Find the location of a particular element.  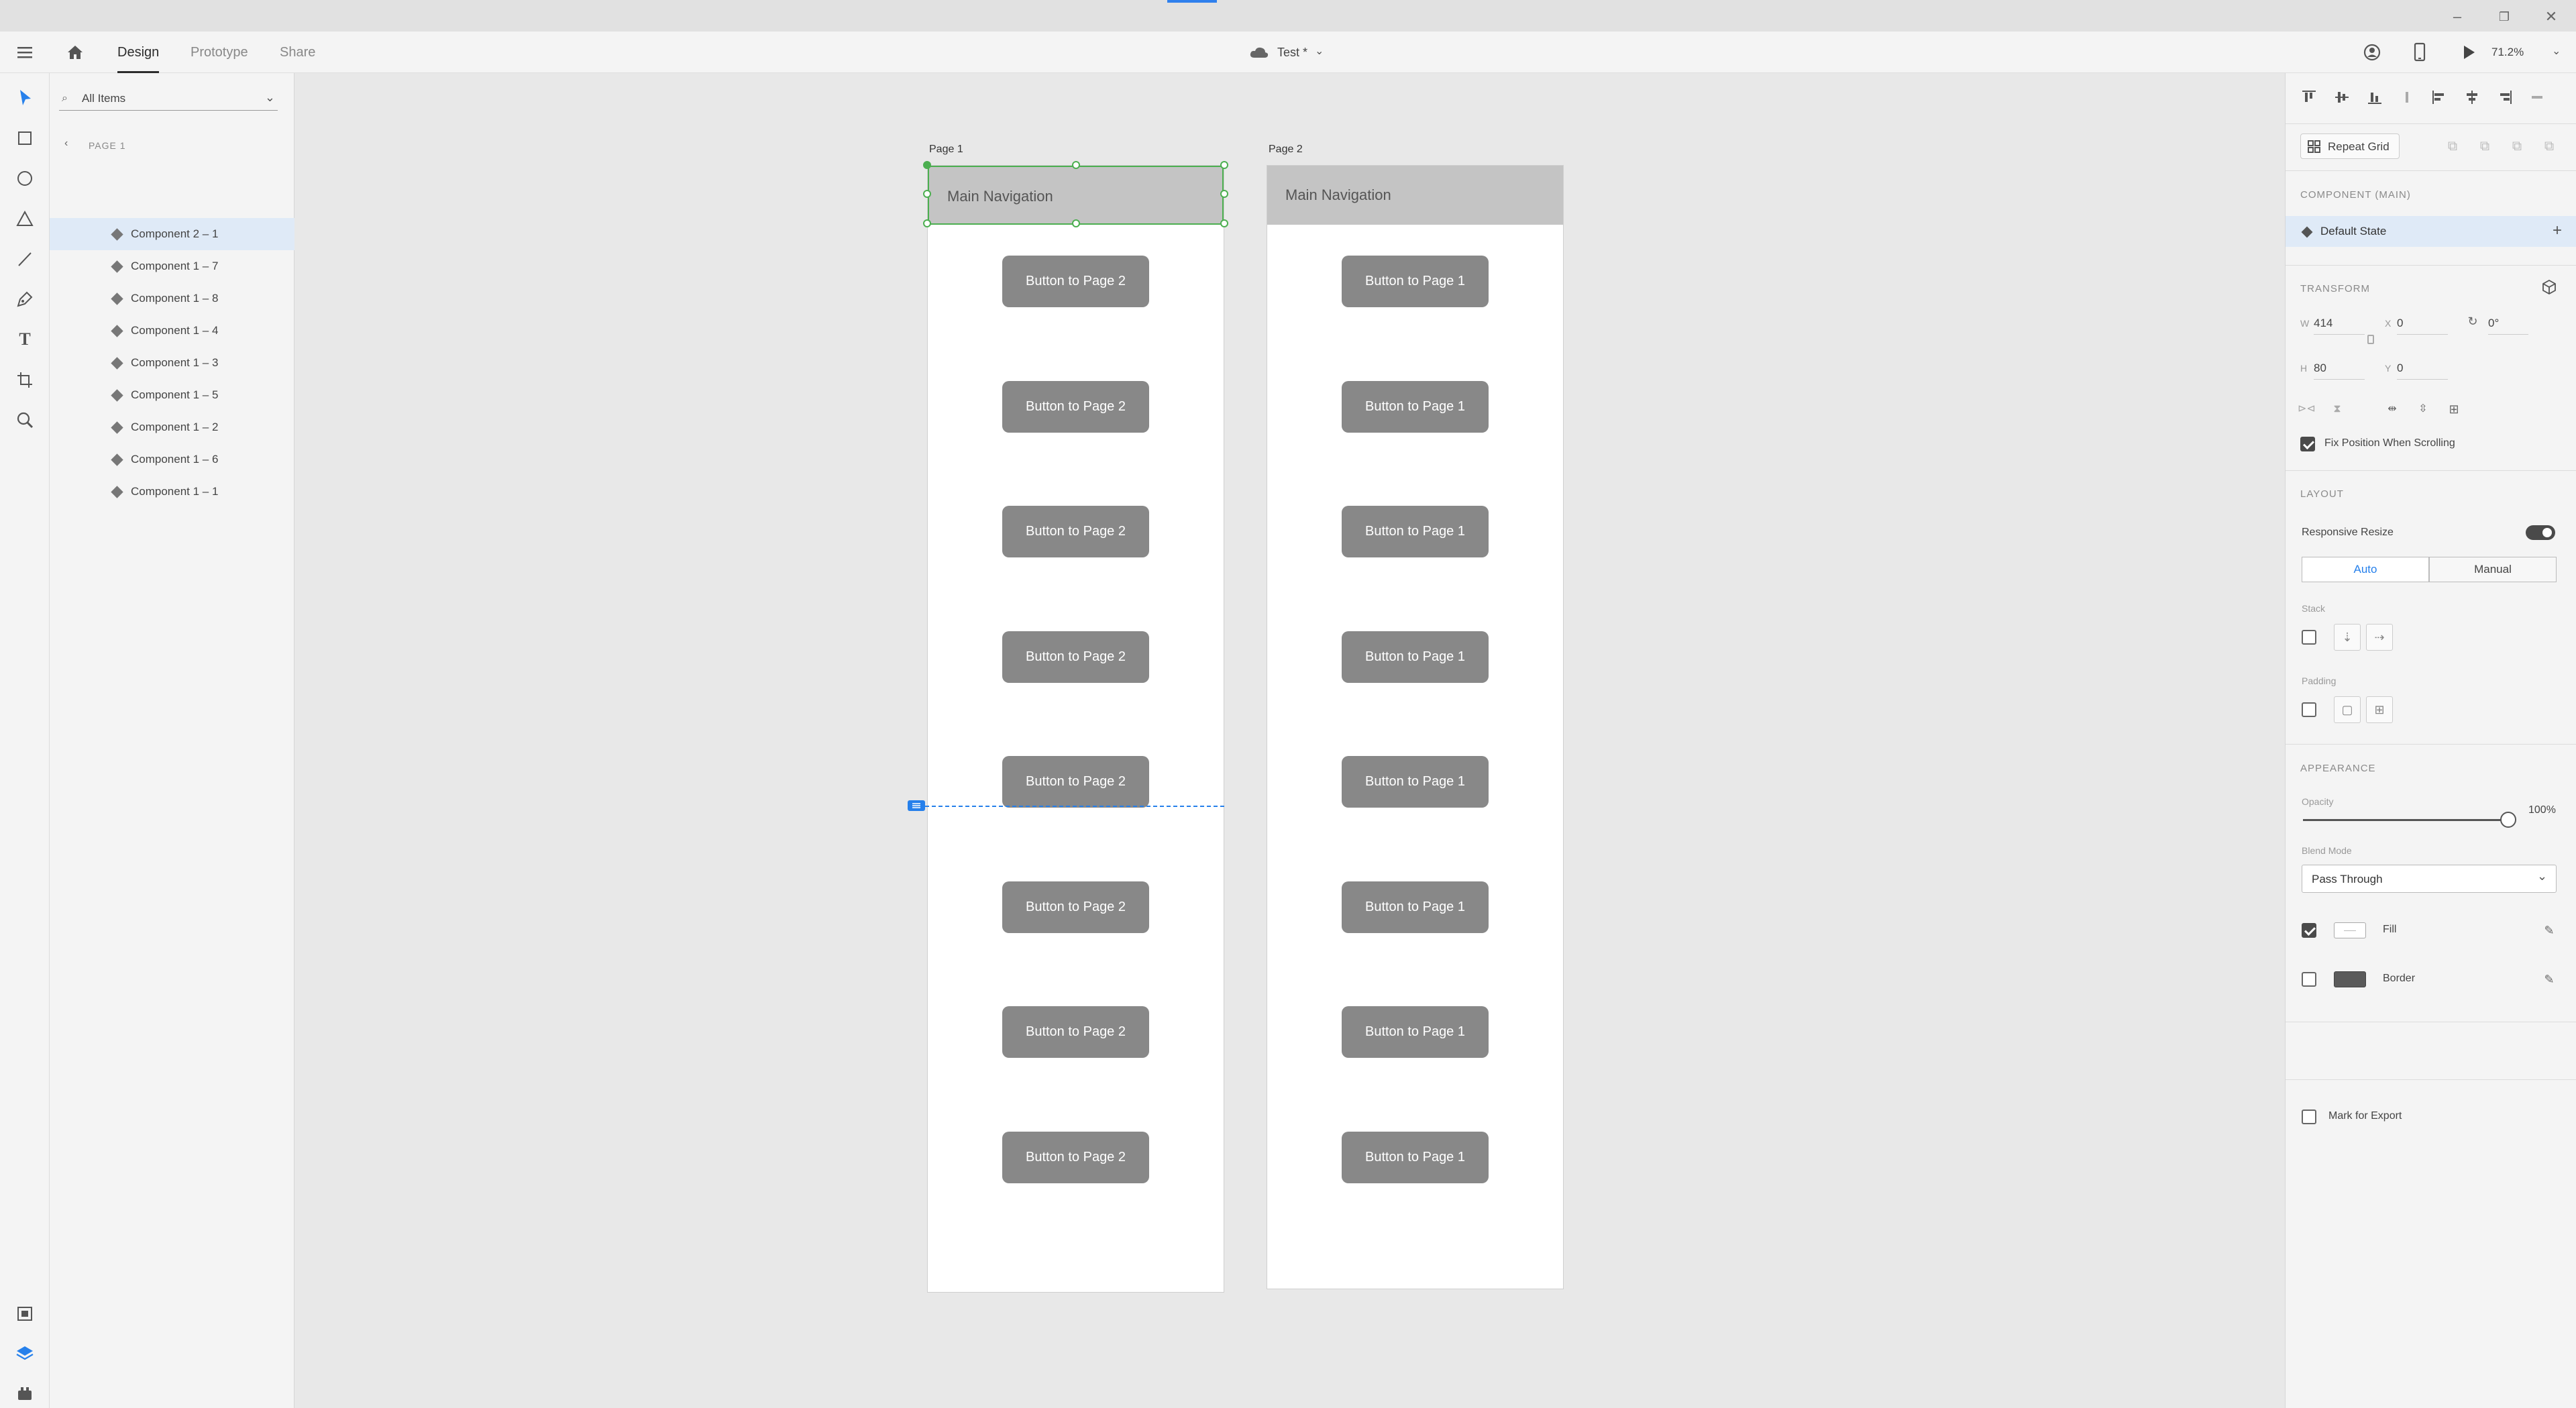

play-icon is located at coordinates (2469, 52).